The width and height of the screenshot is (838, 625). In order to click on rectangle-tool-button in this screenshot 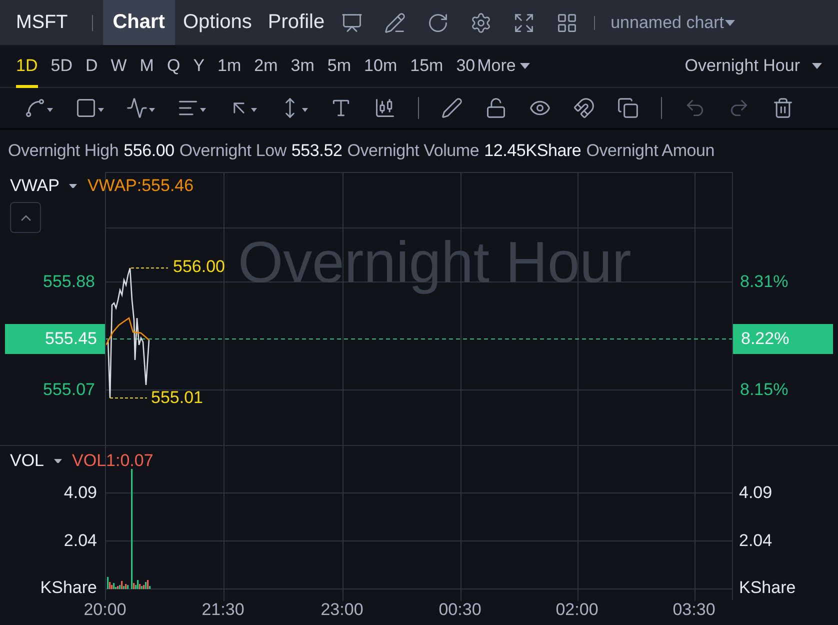, I will do `click(89, 108)`.